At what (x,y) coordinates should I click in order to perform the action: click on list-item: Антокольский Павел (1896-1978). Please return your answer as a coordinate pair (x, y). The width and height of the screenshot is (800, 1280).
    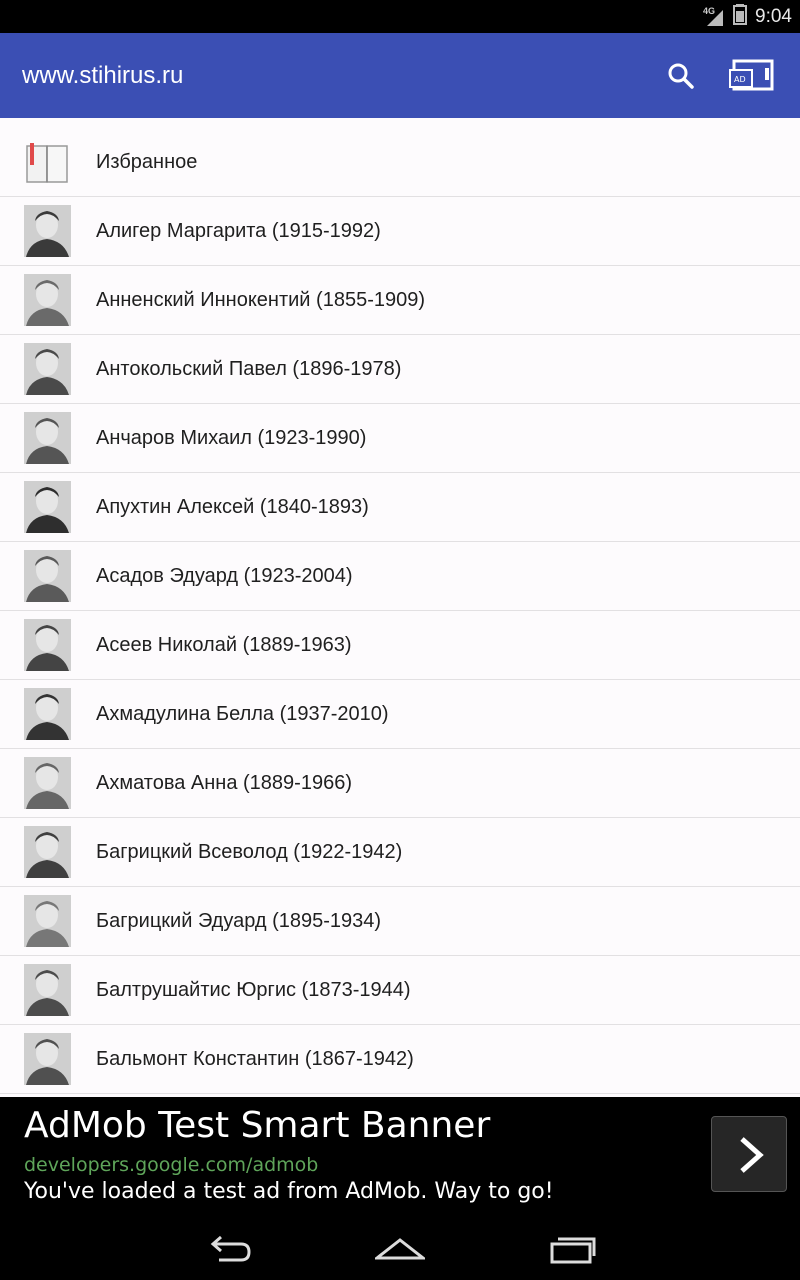
    Looking at the image, I should click on (400, 369).